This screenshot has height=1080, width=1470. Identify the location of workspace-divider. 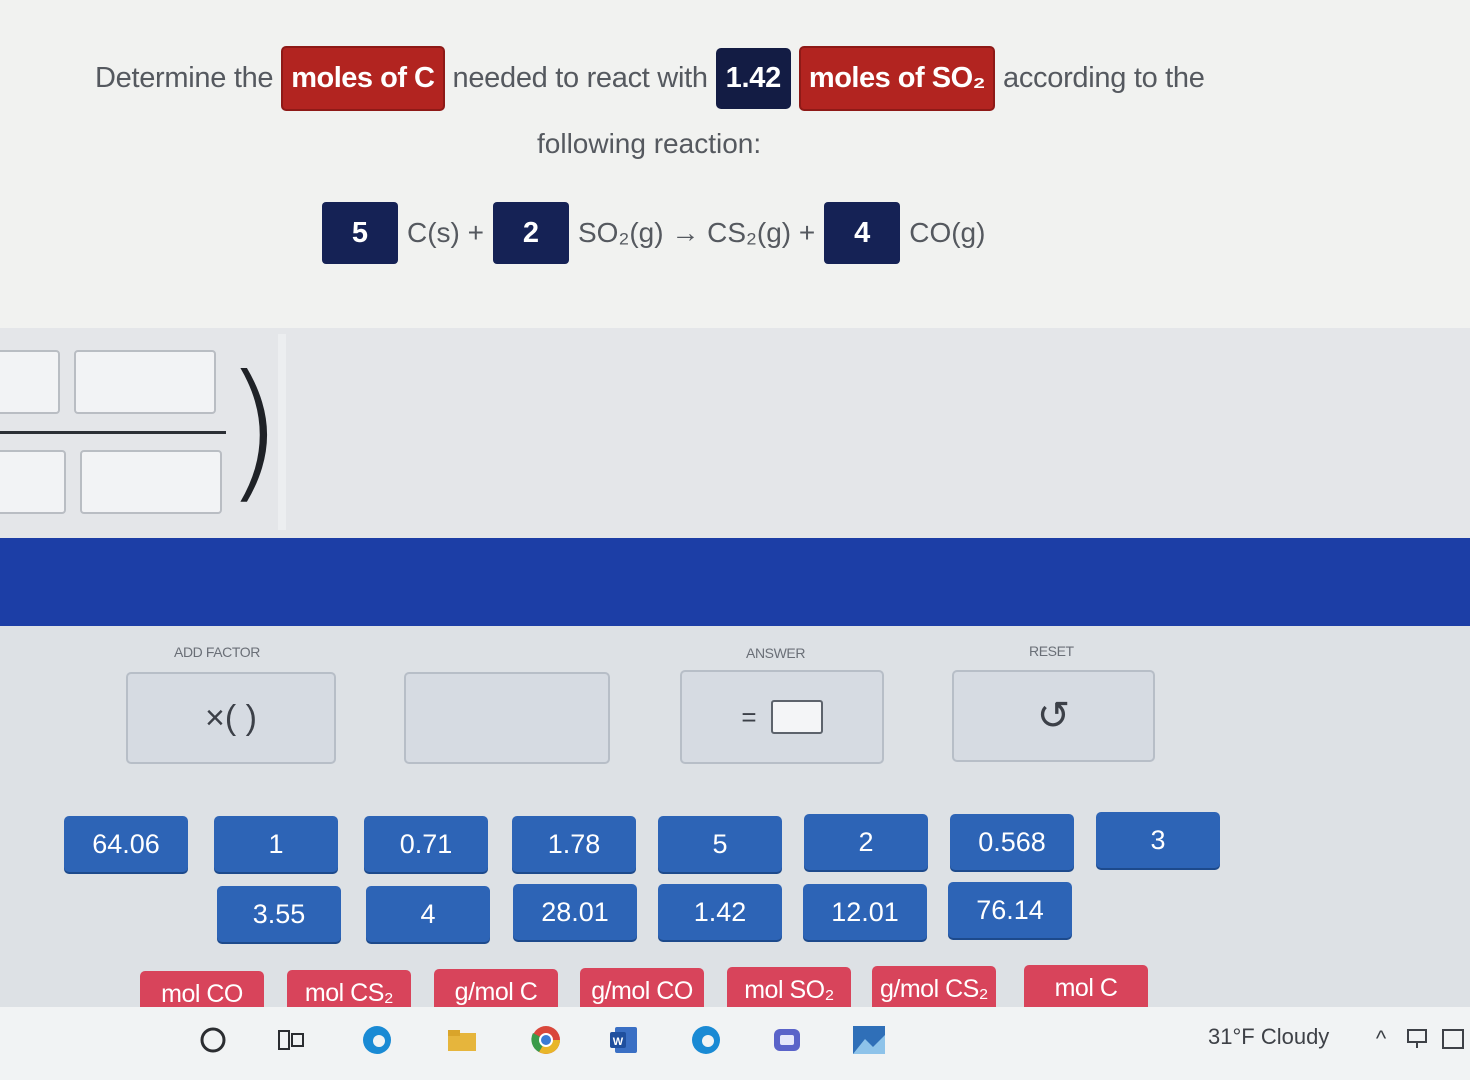
(282, 432).